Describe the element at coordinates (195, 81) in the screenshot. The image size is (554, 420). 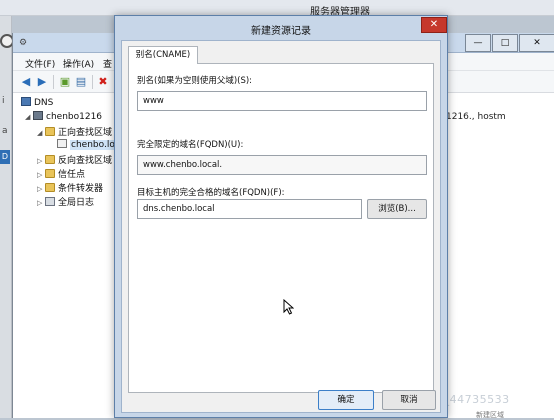
I see `alias-label: 别名(如果为空则使用父域)(S):` at that location.